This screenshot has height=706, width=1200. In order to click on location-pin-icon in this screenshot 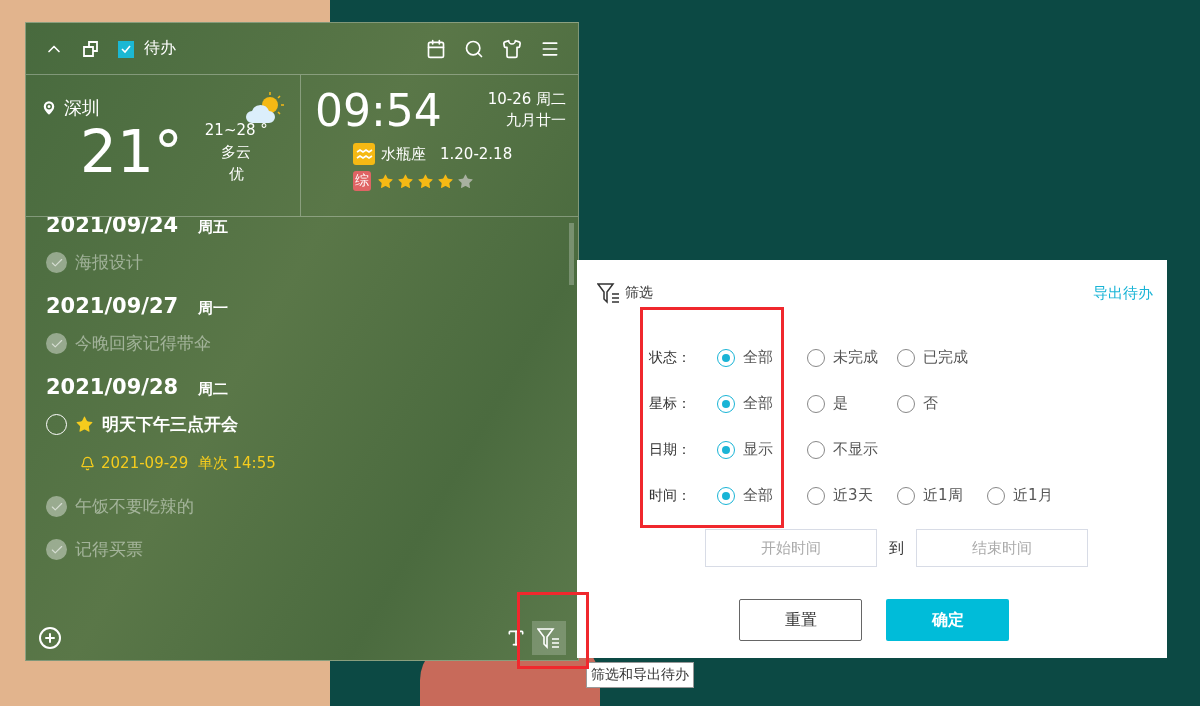, I will do `click(49, 108)`.